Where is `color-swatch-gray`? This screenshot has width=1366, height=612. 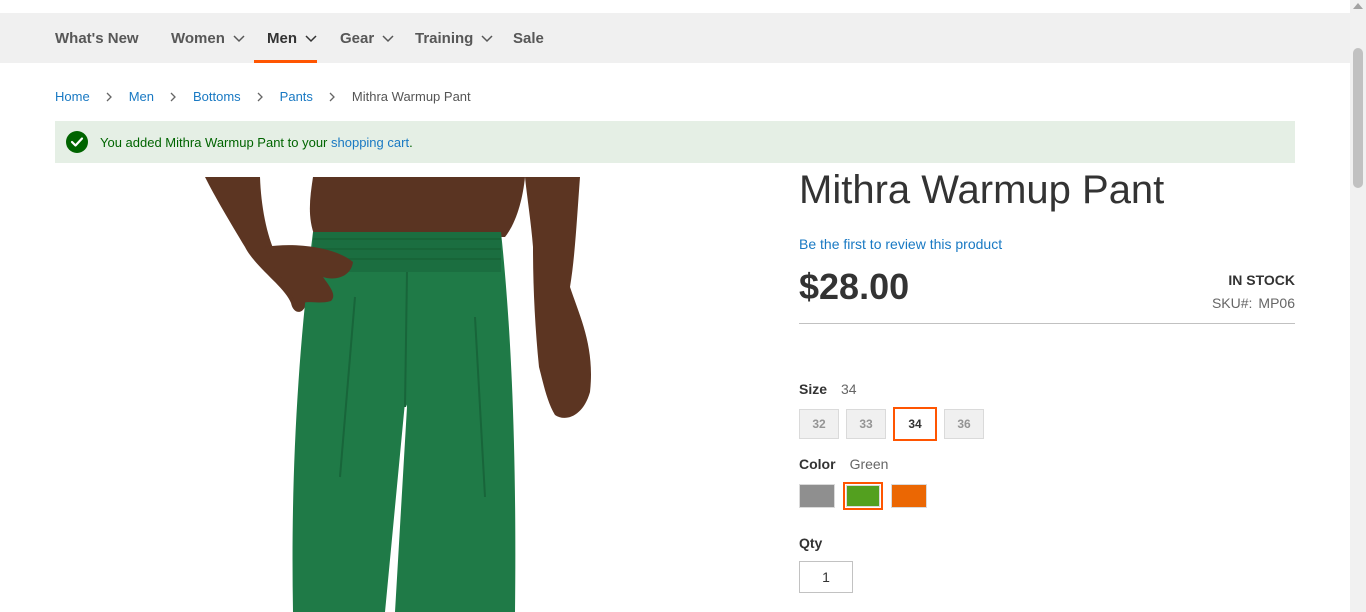
color-swatch-gray is located at coordinates (817, 496).